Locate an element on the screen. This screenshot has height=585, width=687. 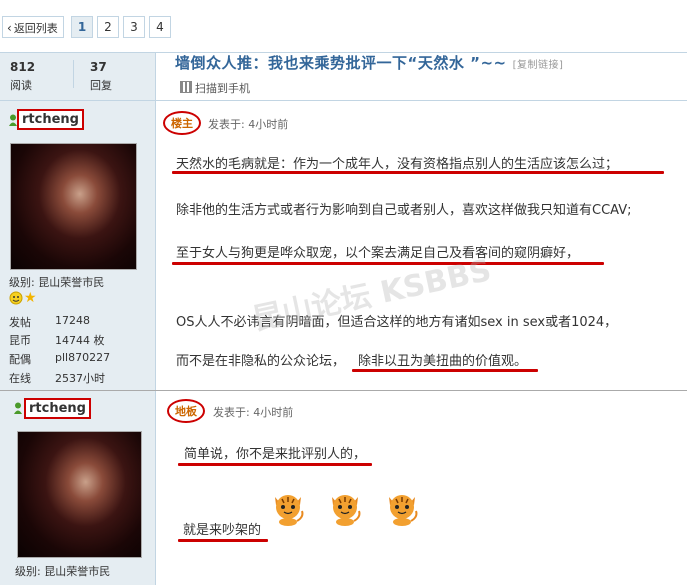
post1-username: rtcheng is located at coordinates (50, 119).